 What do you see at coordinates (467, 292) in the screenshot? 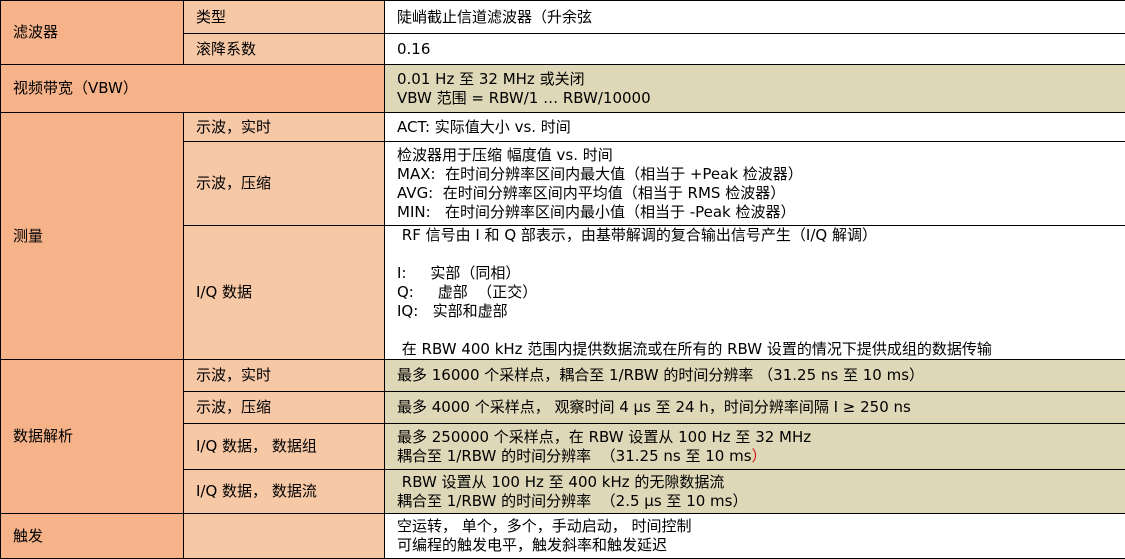
I see `iq-q: Q: 虚部 （正交）` at bounding box center [467, 292].